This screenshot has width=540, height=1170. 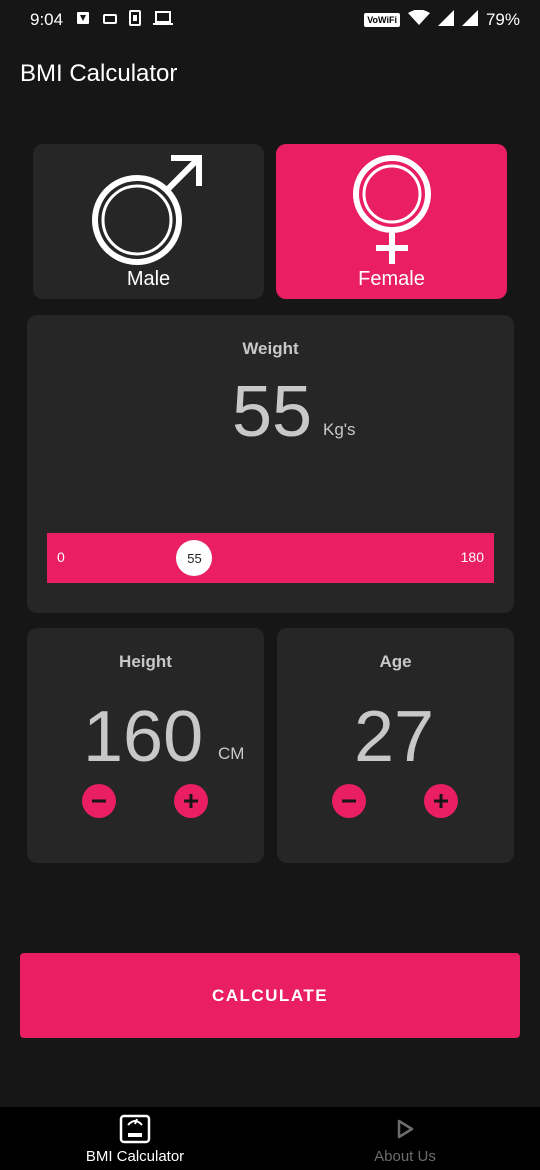 I want to click on slider-min-label: 0, so click(x=61, y=557).